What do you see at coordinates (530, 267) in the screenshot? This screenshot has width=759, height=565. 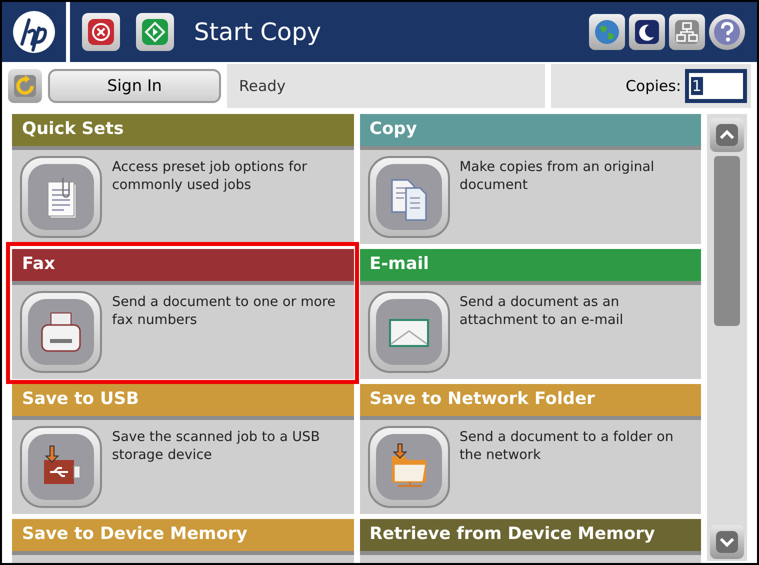 I see `tile-header: E-mail` at bounding box center [530, 267].